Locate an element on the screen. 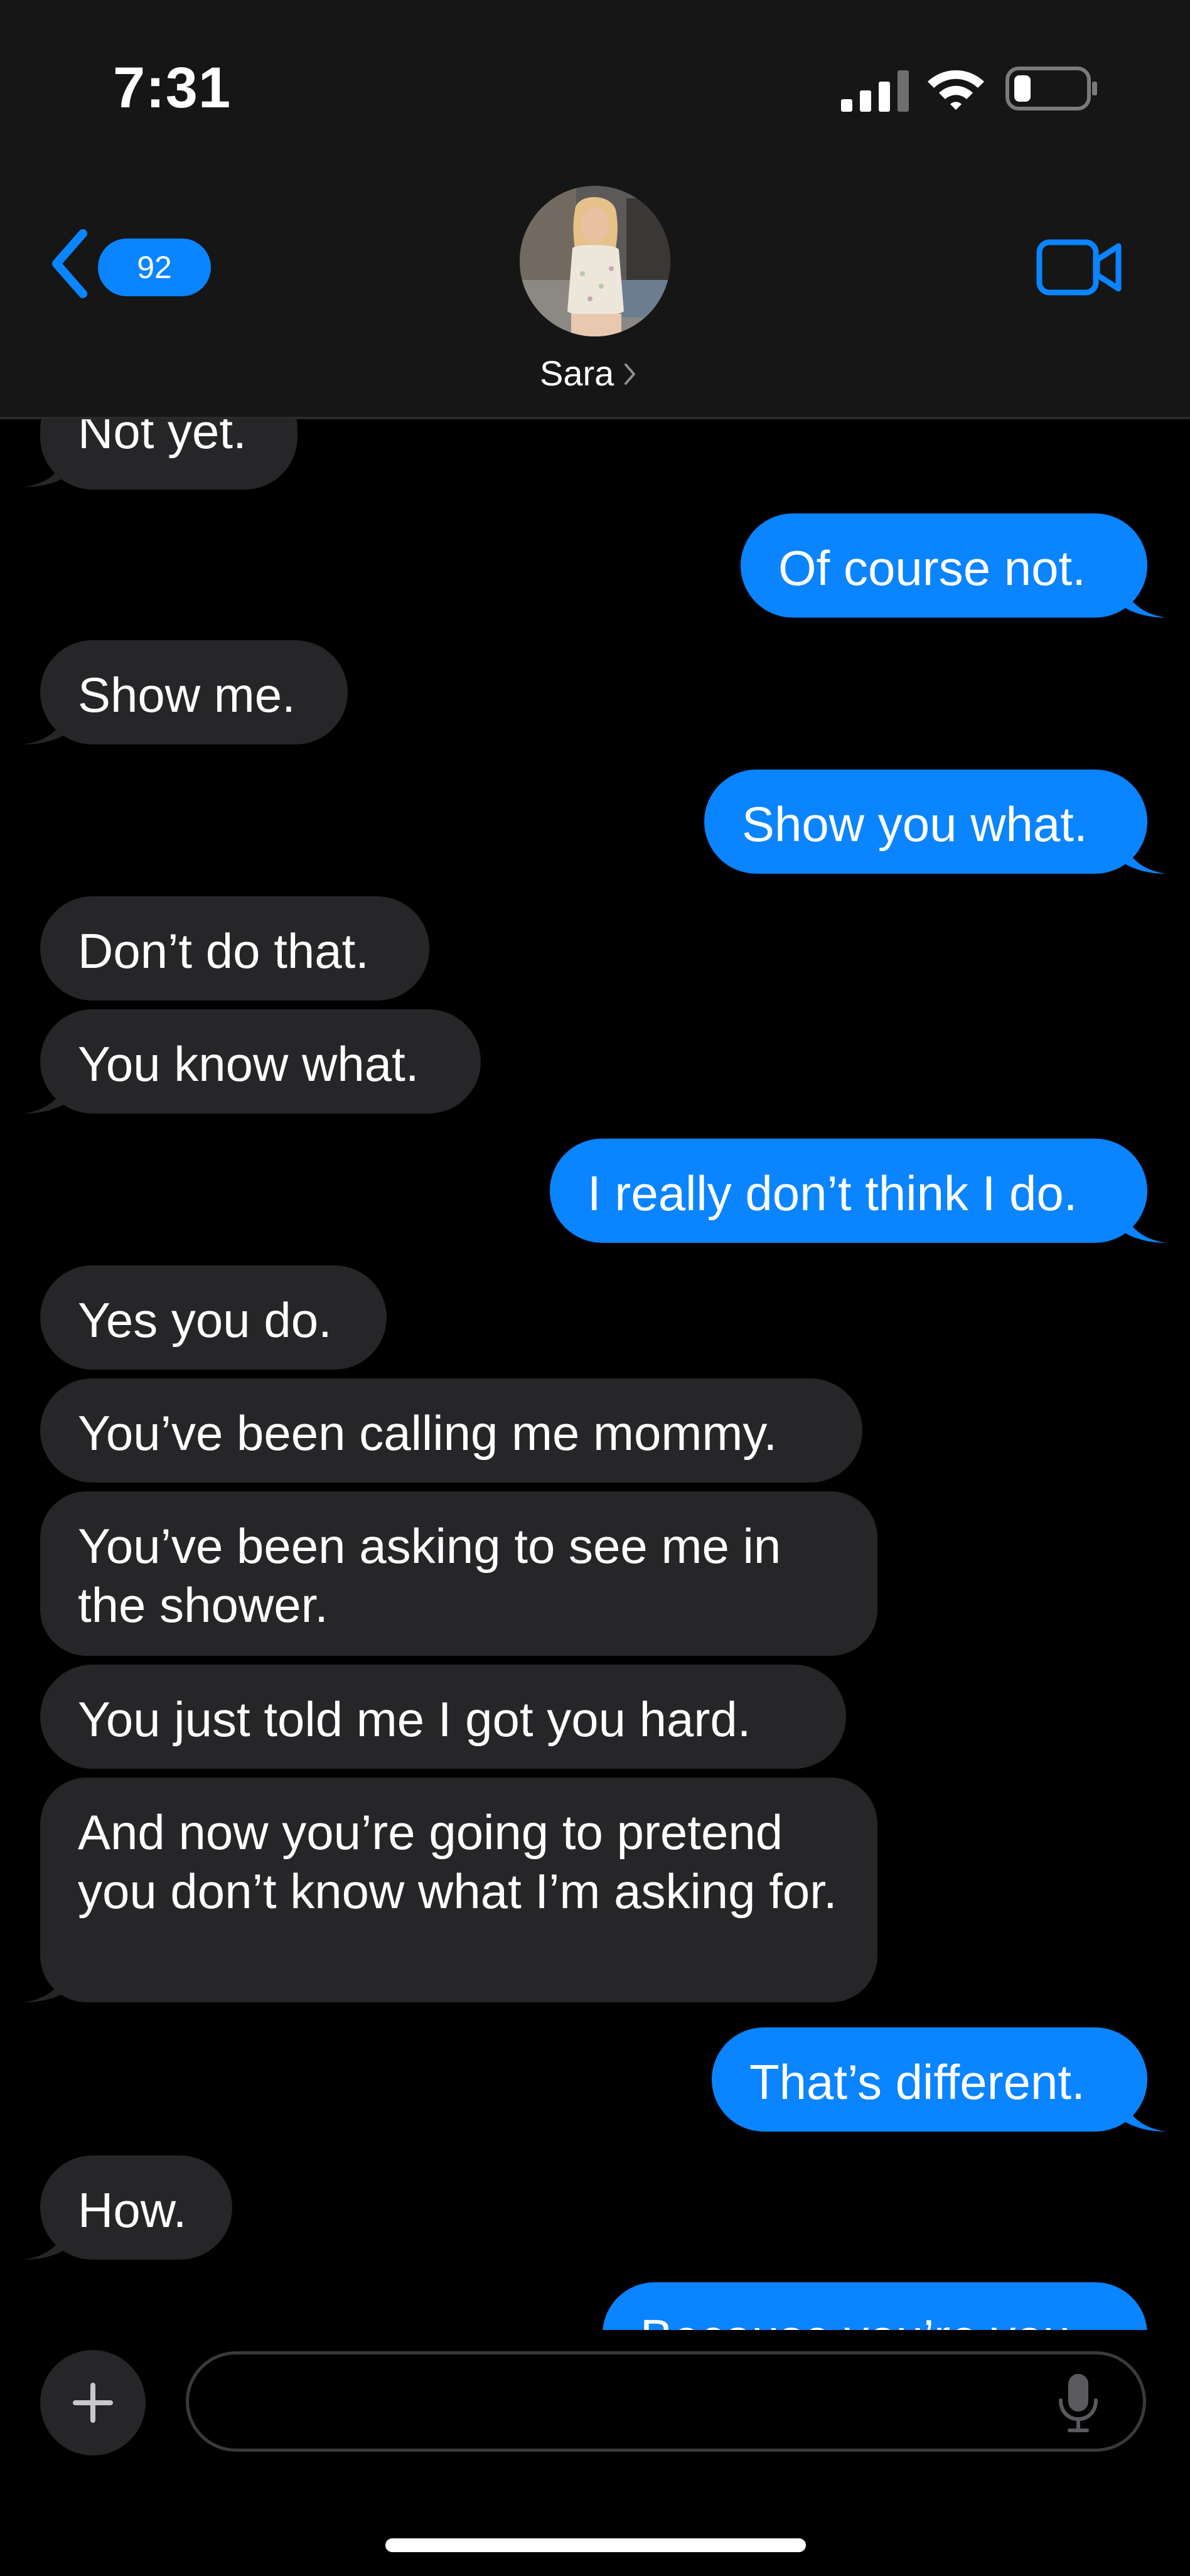  cellular-signal-icon is located at coordinates (875, 91).